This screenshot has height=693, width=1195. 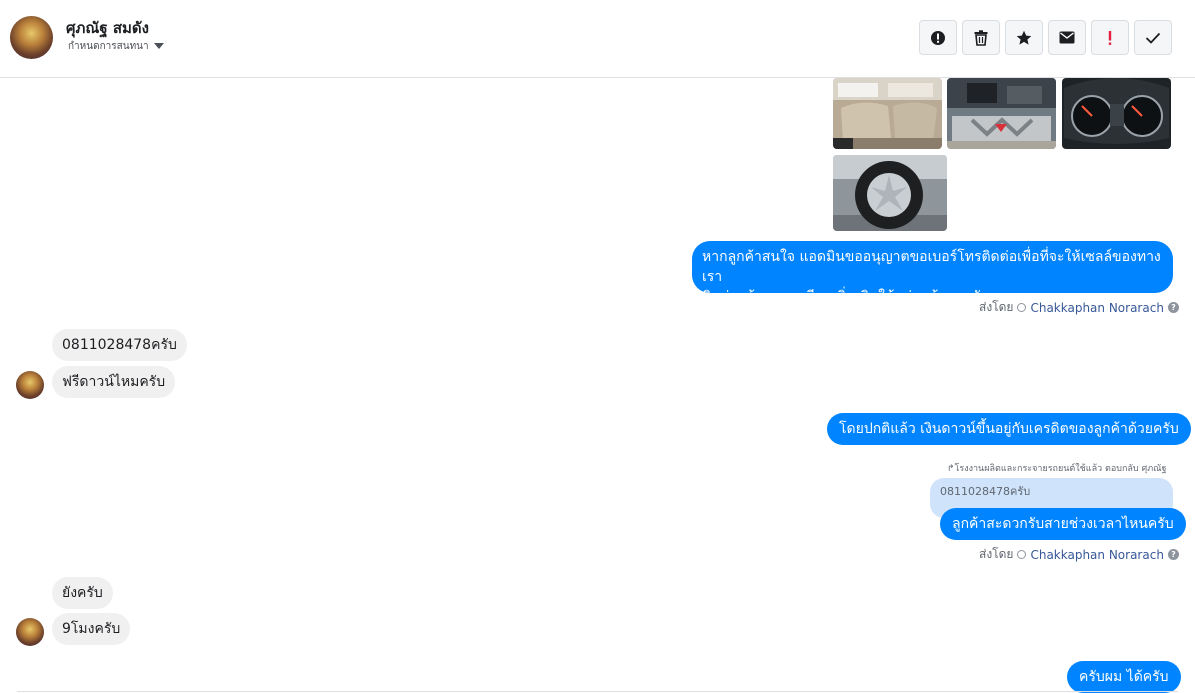 I want to click on outgoing-message: ลูกค้าสะดวกรับสายช่วงเวลาไหนครับ, so click(x=1063, y=524).